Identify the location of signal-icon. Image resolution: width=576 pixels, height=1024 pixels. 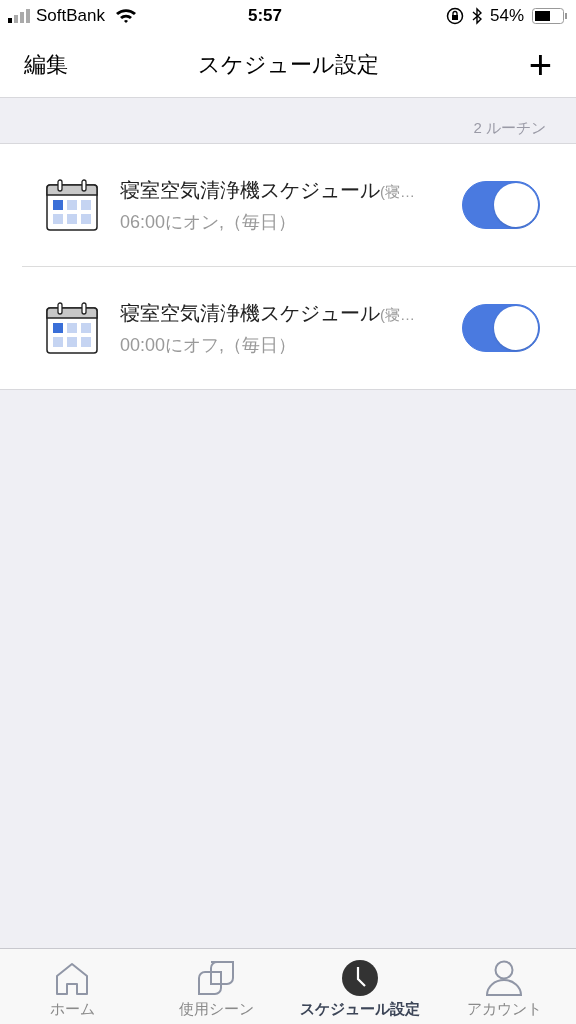
(20, 16).